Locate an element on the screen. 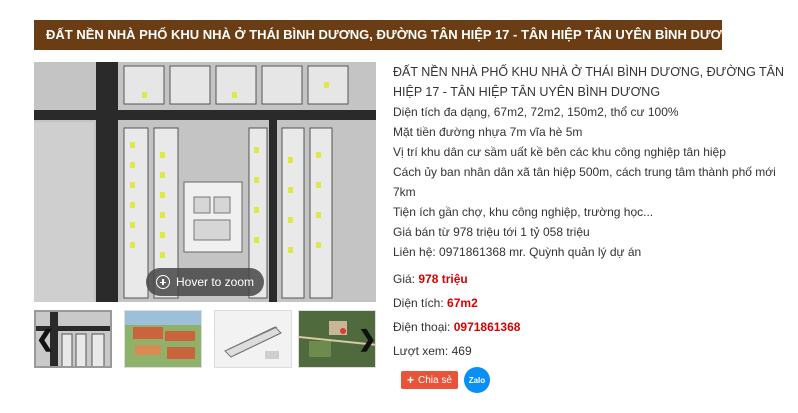 This screenshot has width=798, height=413. zalo-share-button: Zalo is located at coordinates (476, 380).